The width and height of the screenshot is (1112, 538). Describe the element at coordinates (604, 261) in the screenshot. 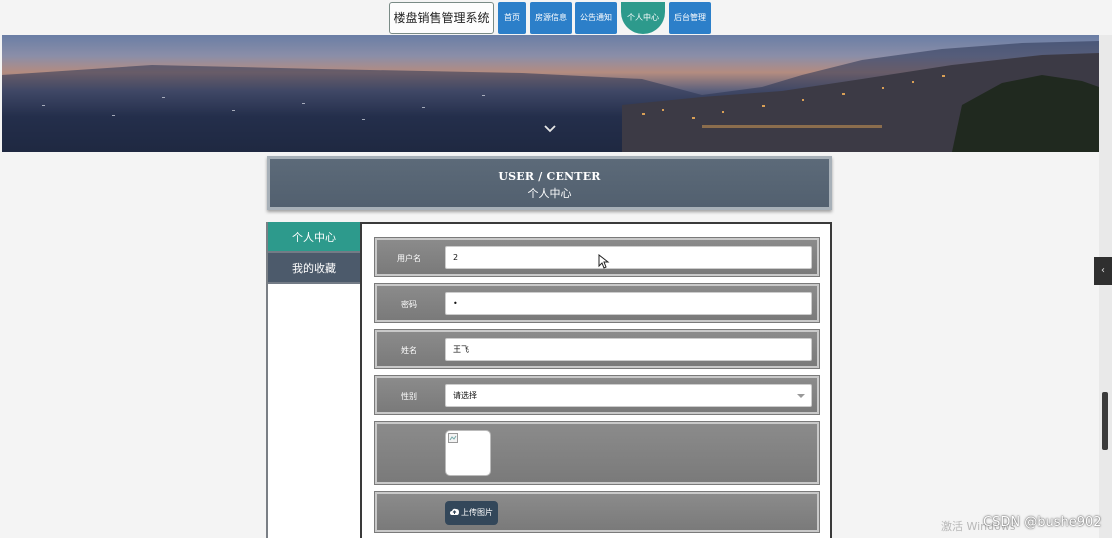

I see `mouse-cursor-icon` at that location.